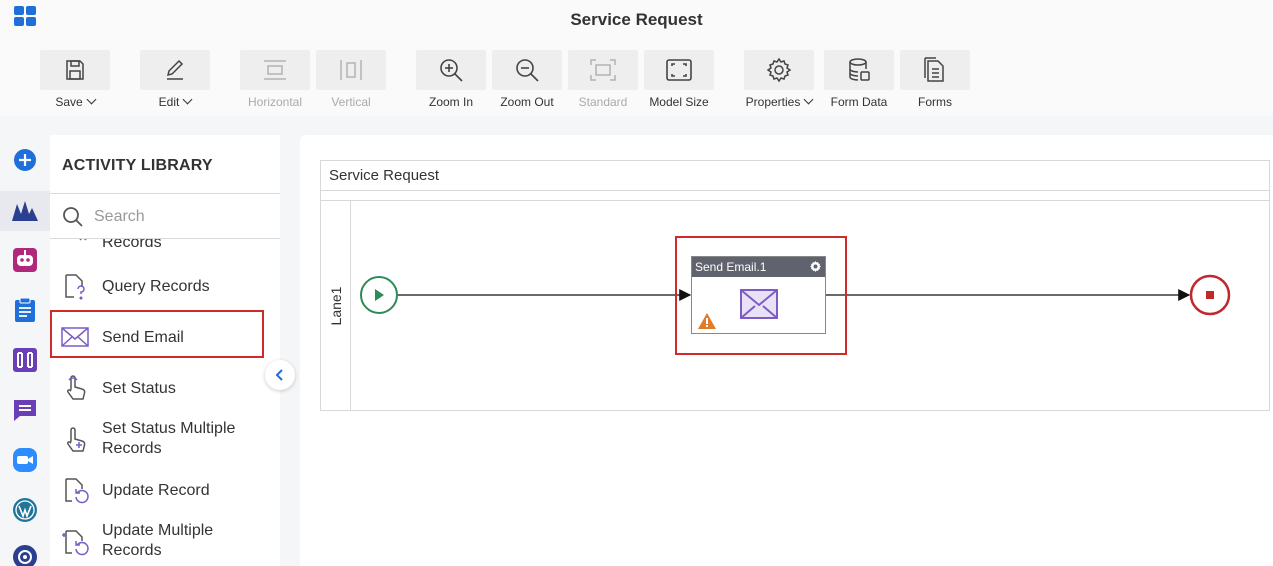 Image resolution: width=1273 pixels, height=566 pixels. I want to click on start-event, so click(379, 295).